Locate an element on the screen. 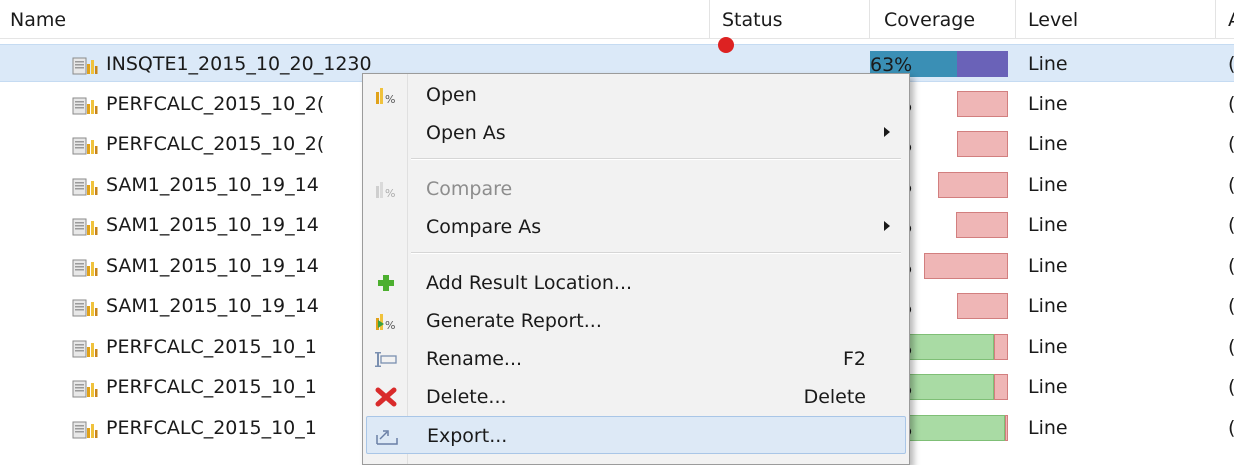 The image size is (1234, 465). generate-report-icon: % is located at coordinates (385, 323).